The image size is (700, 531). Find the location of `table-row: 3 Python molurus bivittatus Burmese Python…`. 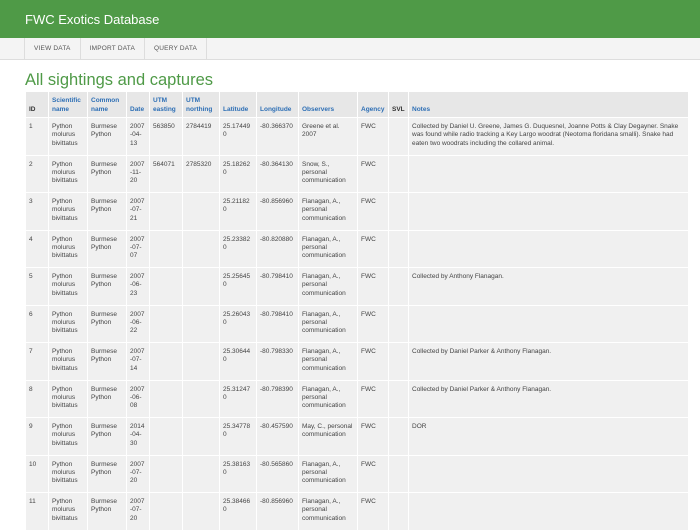

table-row: 3 Python molurus bivittatus Burmese Python… is located at coordinates (357, 211).